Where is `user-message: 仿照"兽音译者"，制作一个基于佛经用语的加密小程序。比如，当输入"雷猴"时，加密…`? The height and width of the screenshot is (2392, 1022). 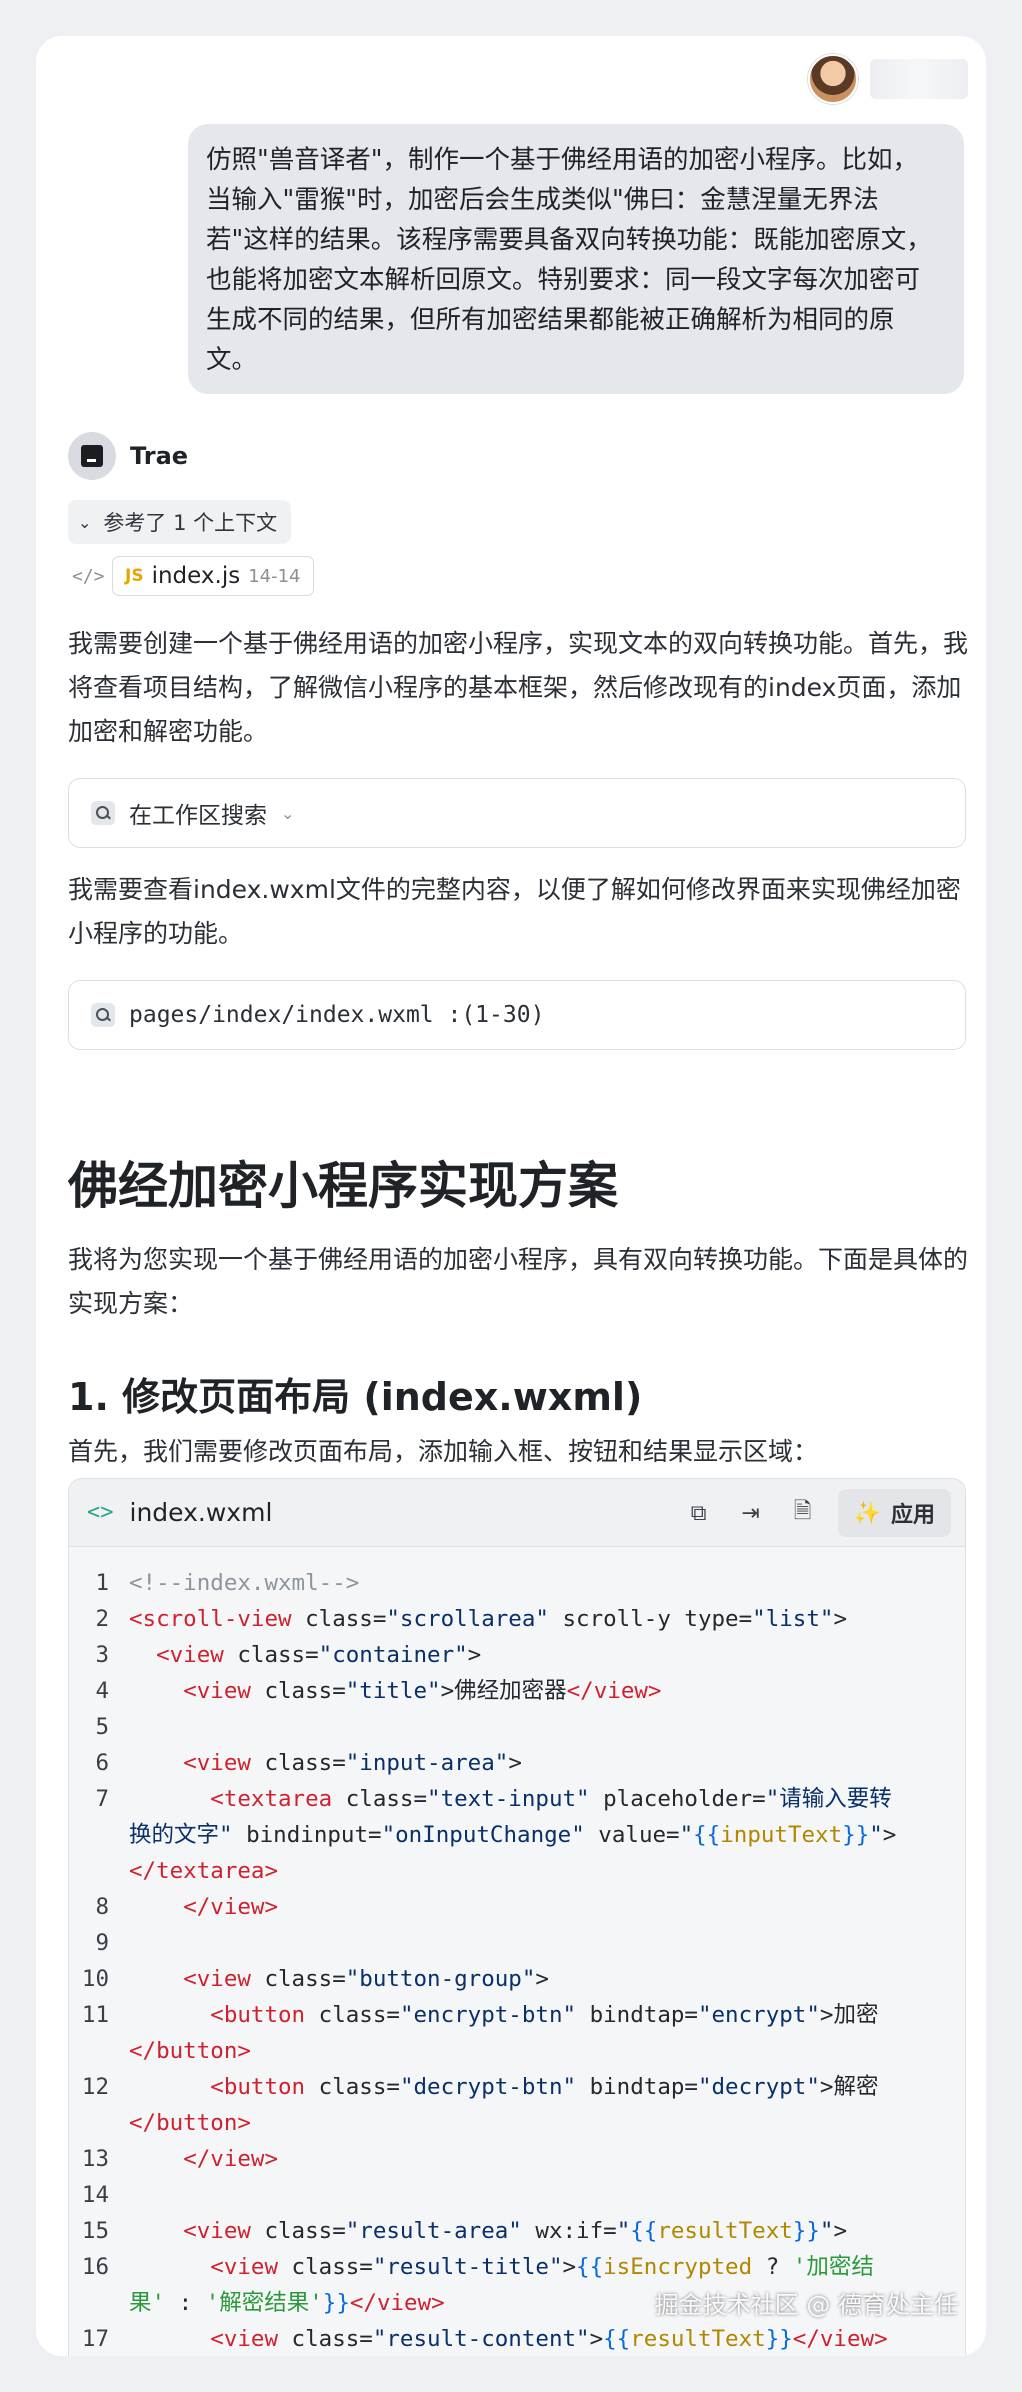
user-message: 仿照"兽音译者"，制作一个基于佛经用语的加密小程序。比如，当输入"雷猴"时，加密… is located at coordinates (576, 259).